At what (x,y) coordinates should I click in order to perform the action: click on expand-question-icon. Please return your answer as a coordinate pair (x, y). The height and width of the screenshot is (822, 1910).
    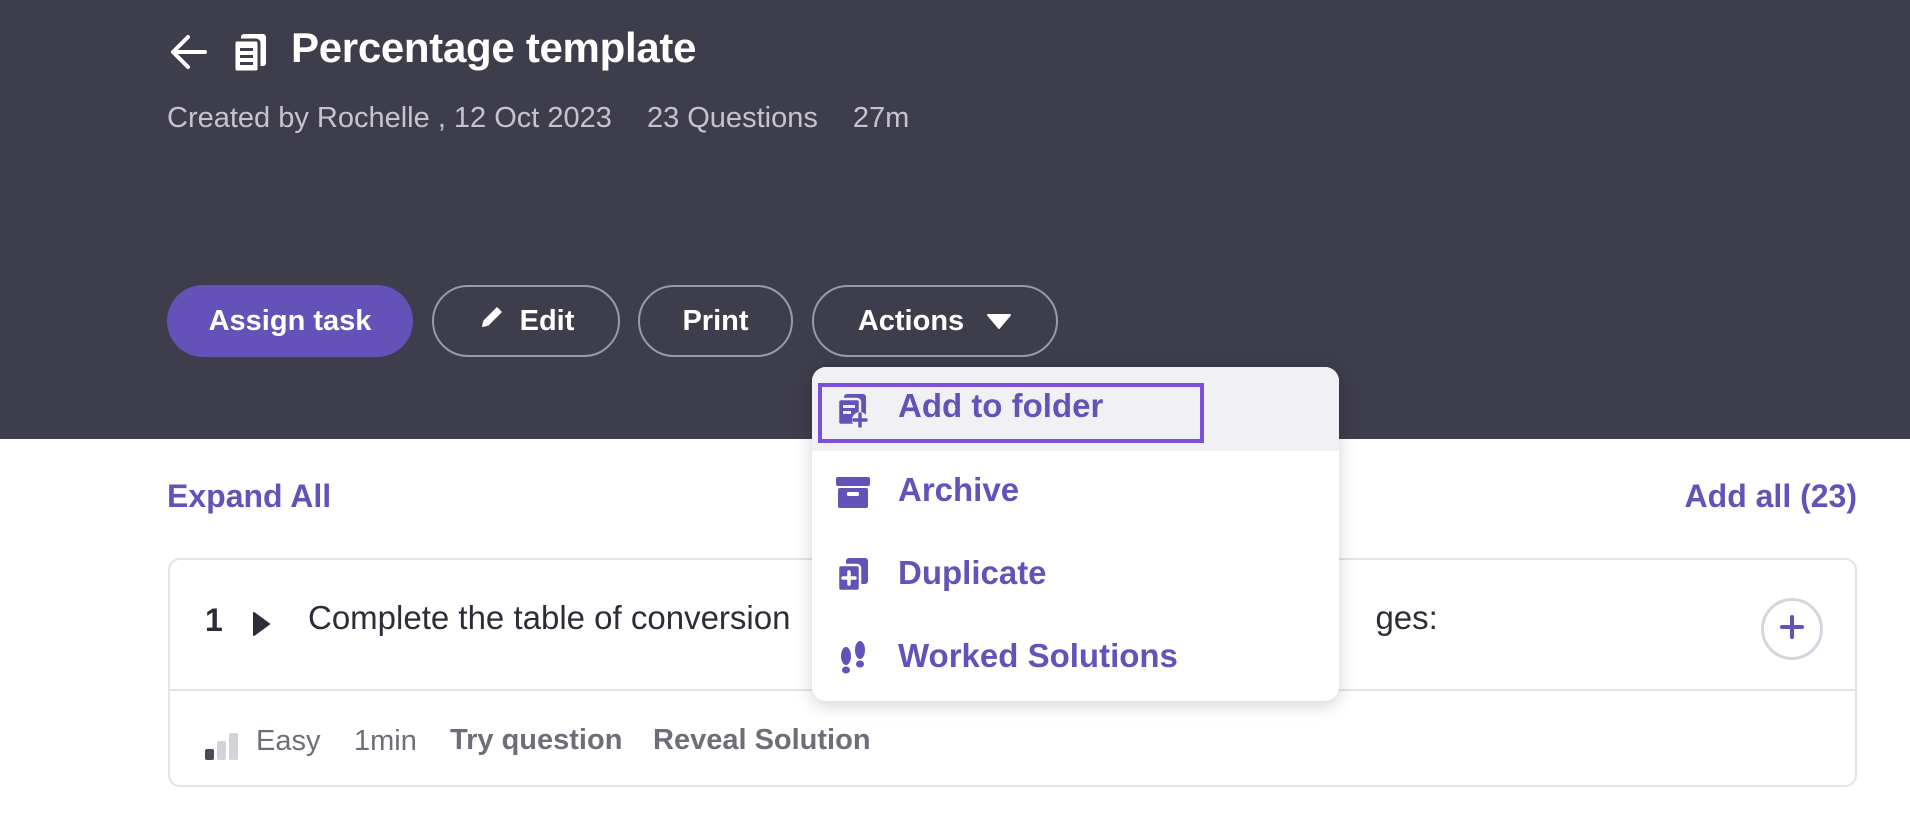
    Looking at the image, I should click on (261, 624).